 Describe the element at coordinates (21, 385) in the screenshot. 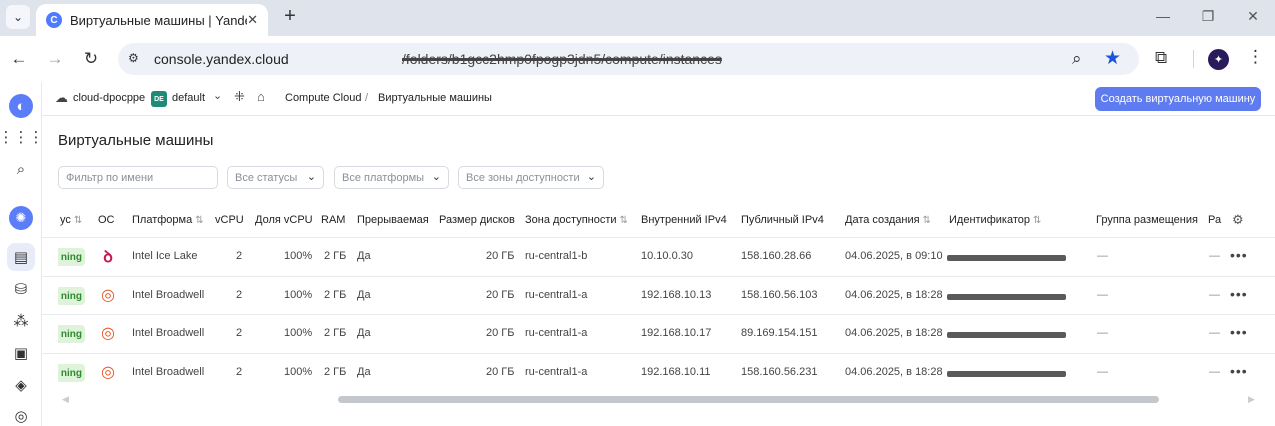

I see `snapshots-icon: ◈` at that location.